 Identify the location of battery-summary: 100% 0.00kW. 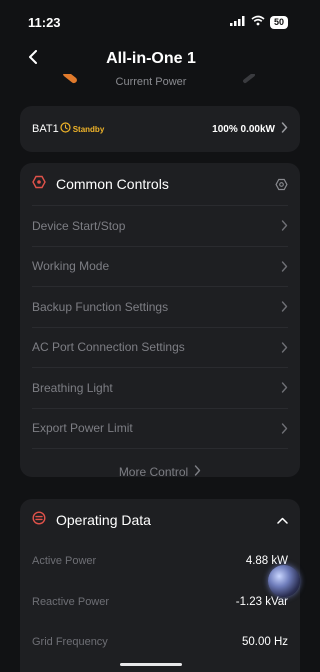
(250, 129).